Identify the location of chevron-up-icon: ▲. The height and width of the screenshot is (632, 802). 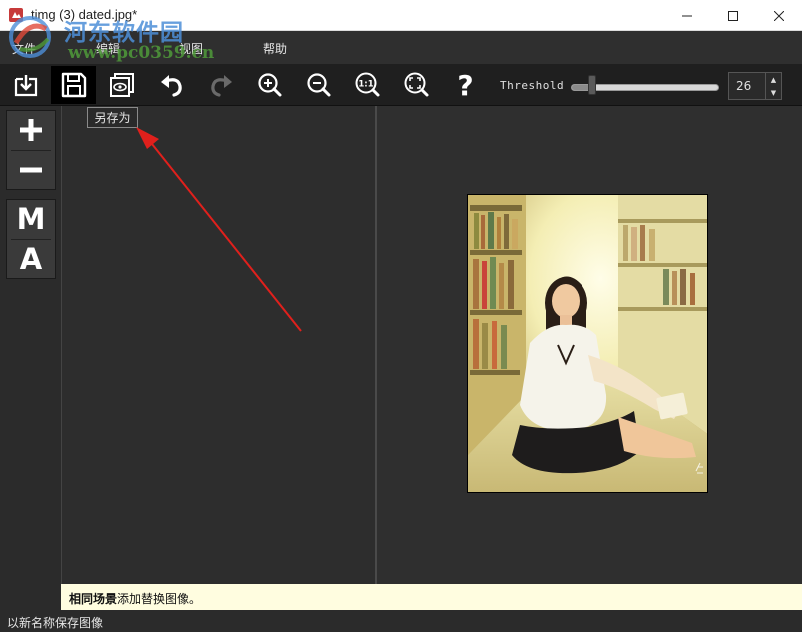
(773, 79).